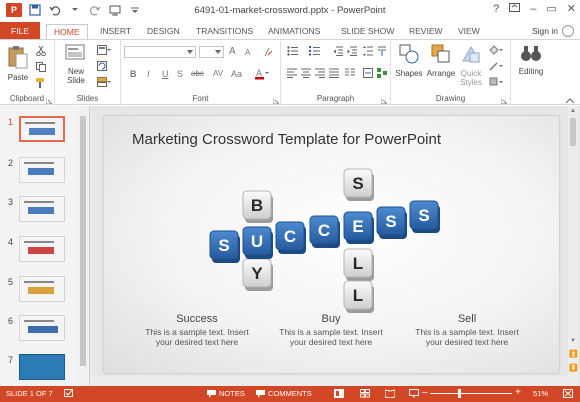 This screenshot has width=580, height=402. I want to click on scroll-up-icon: ▲, so click(573, 111).